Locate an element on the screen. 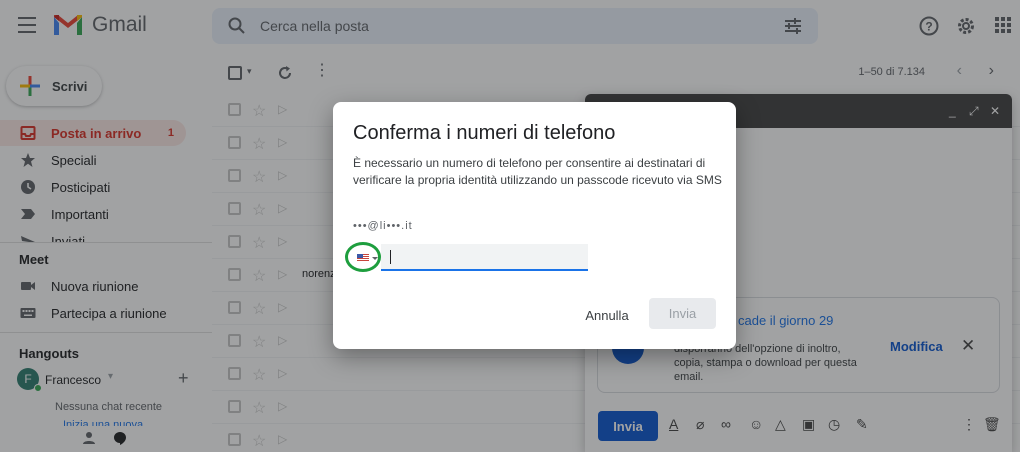 Image resolution: width=1020 pixels, height=452 pixels. us-flag-icon is located at coordinates (363, 258).